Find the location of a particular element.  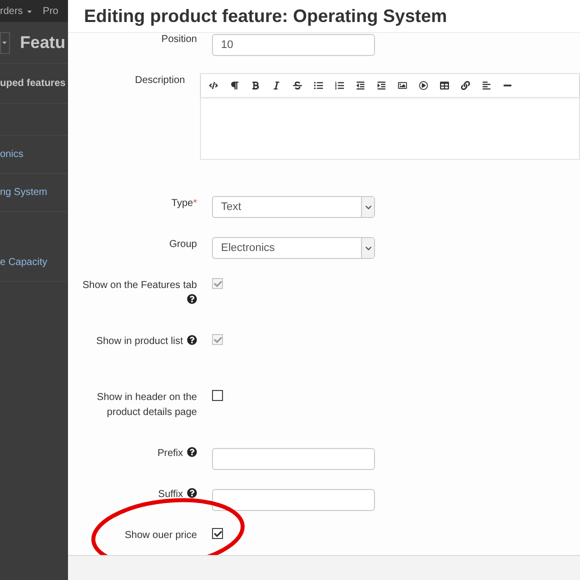

dropdown-button is located at coordinates (5, 43).